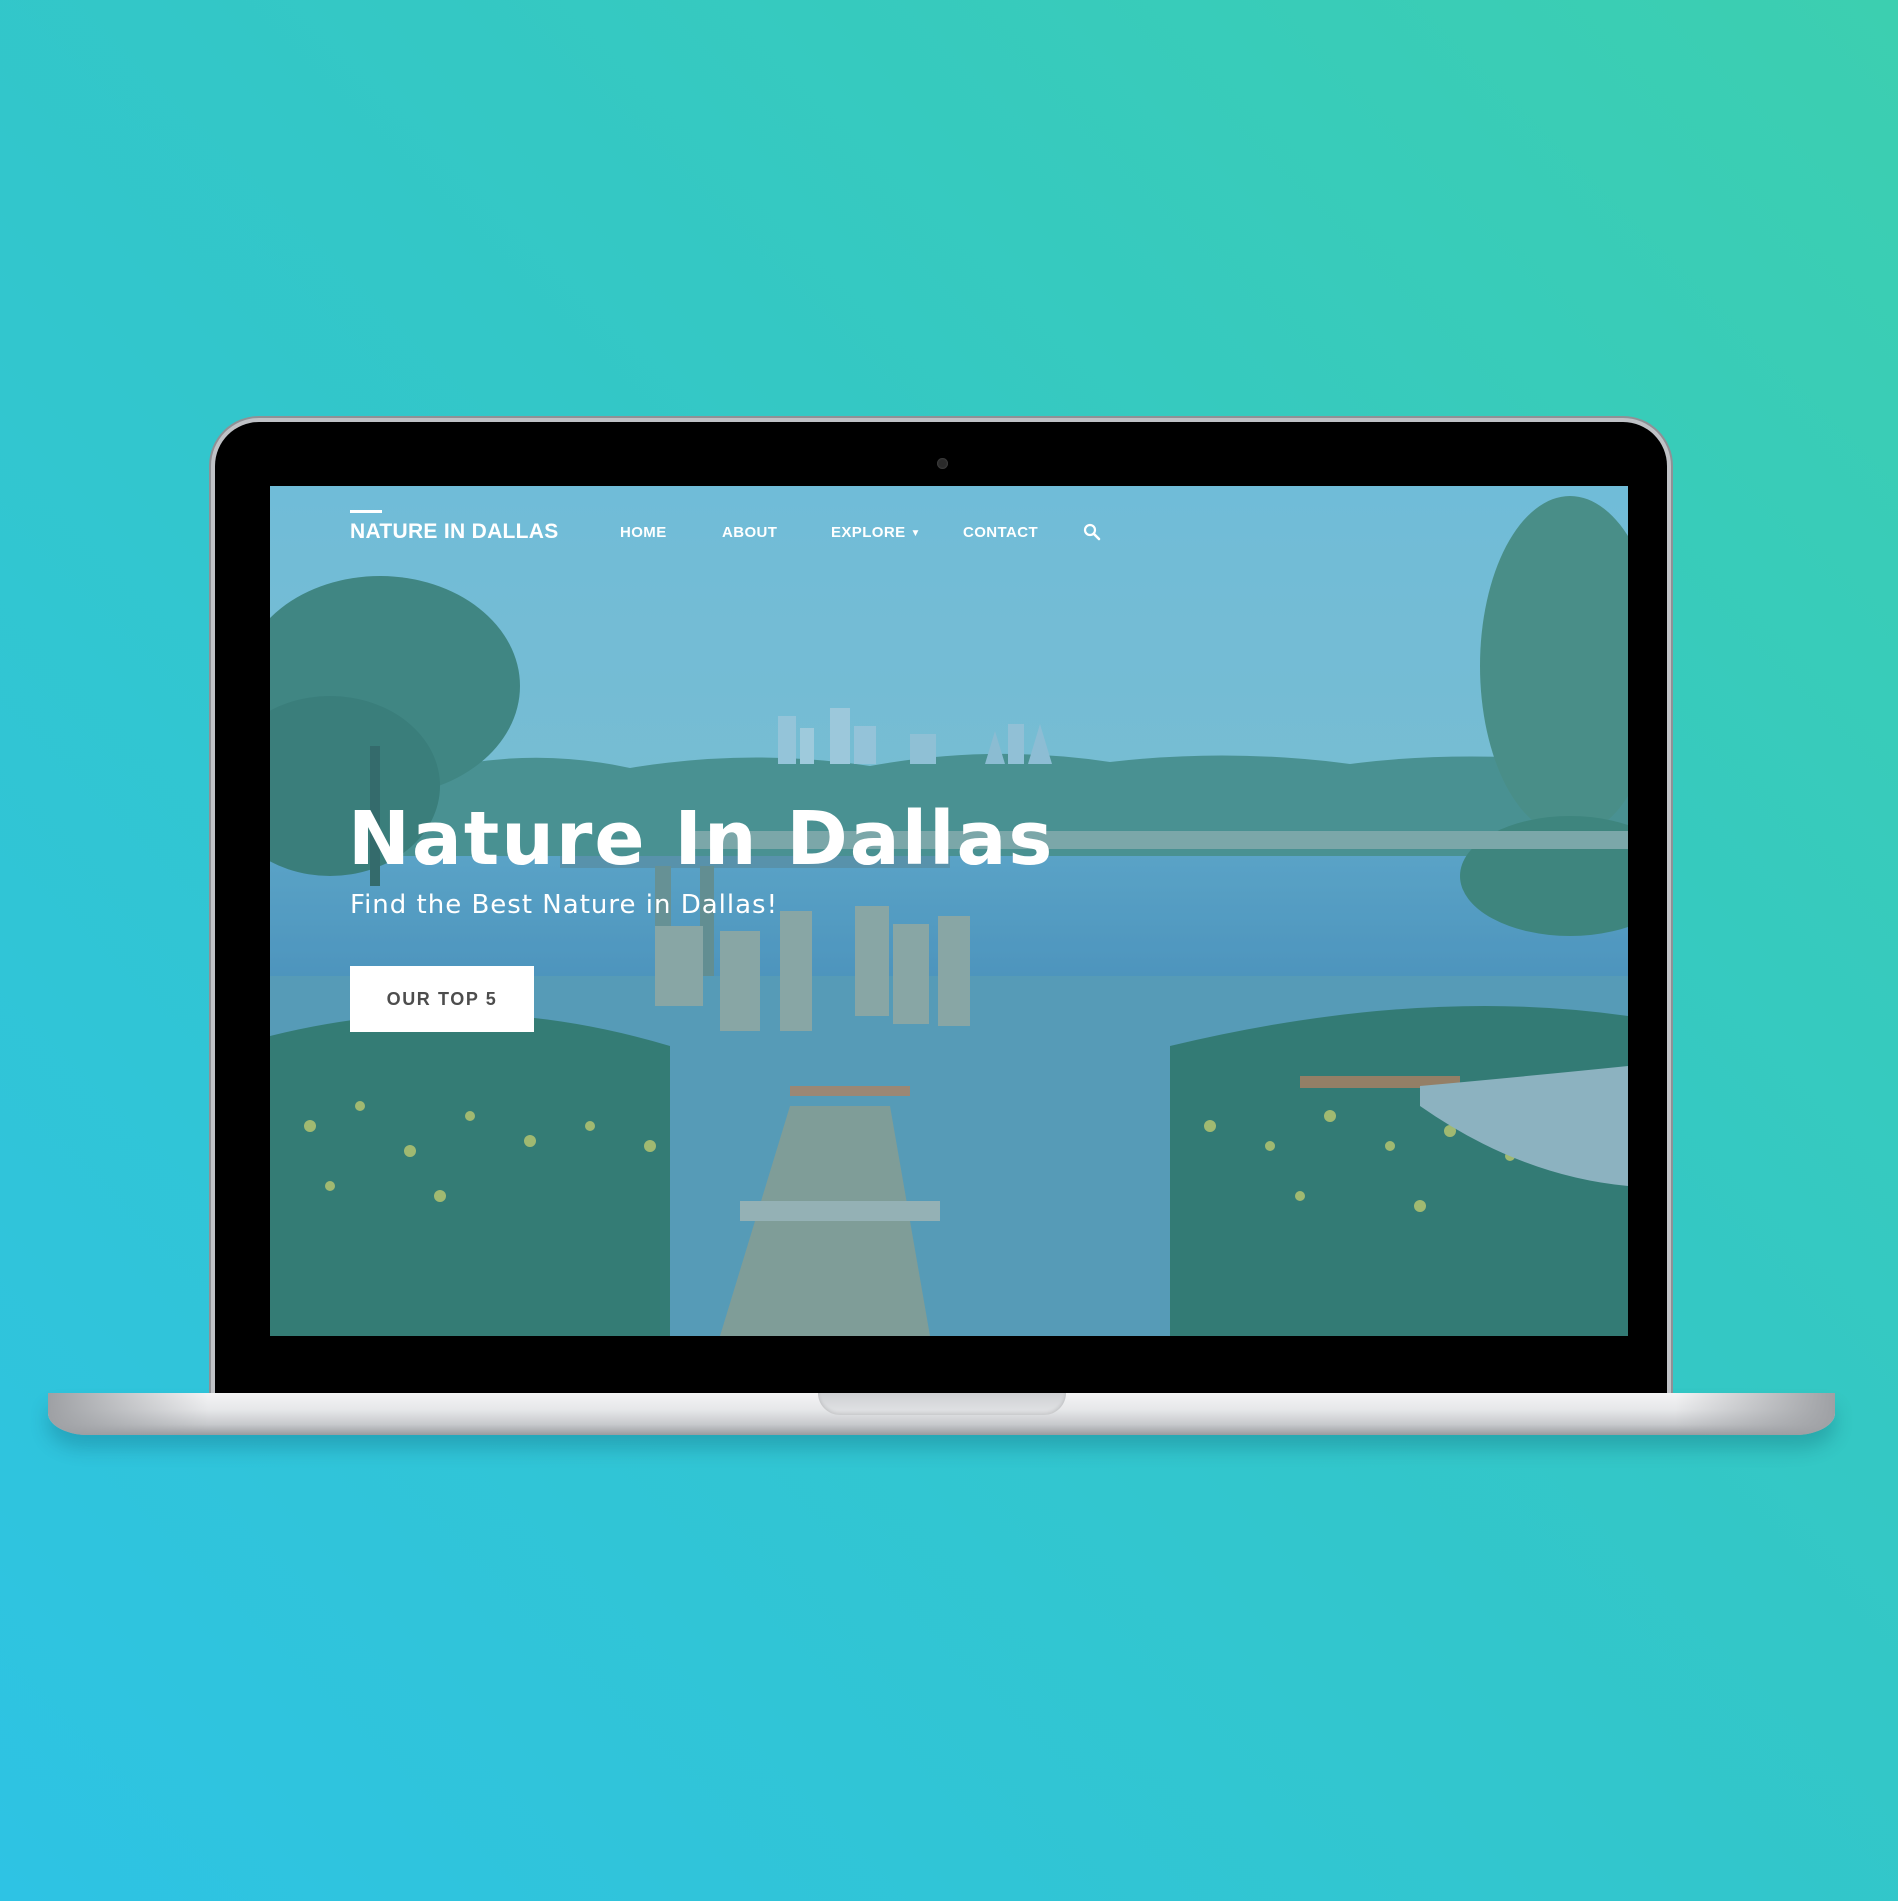 This screenshot has height=1901, width=1898. What do you see at coordinates (442, 999) in the screenshot?
I see `our-top-5-button: OUR TOP 5` at bounding box center [442, 999].